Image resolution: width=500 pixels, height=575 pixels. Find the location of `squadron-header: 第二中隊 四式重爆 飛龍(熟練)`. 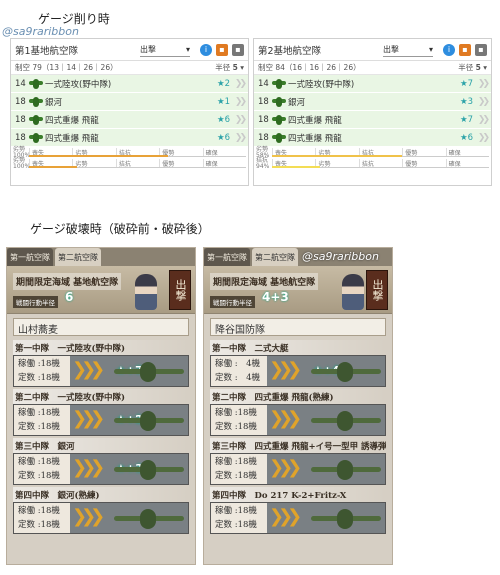

squadron-header: 第二中隊 四式重爆 飛龍(熟練) is located at coordinates (298, 396).